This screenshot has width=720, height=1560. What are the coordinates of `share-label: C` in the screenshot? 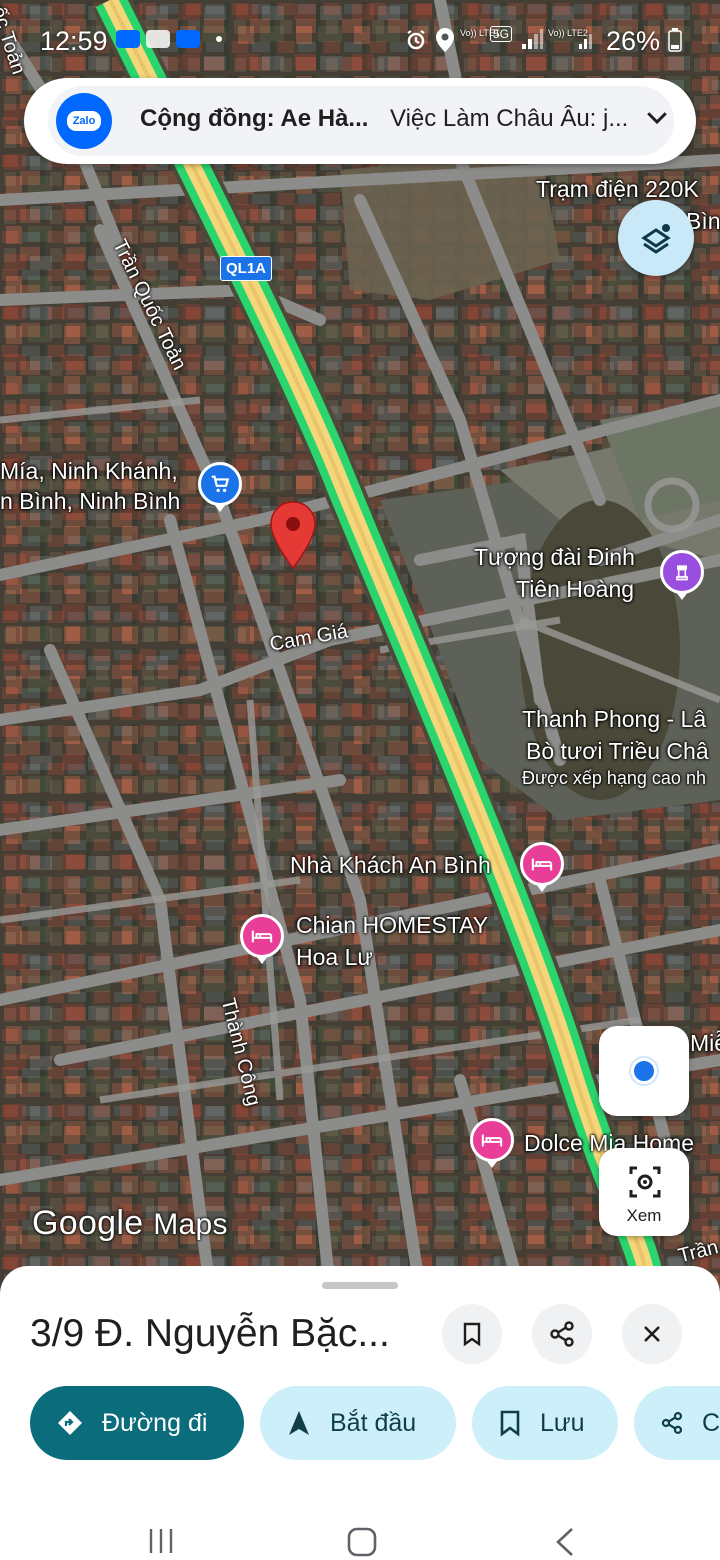 It's located at (710, 1422).